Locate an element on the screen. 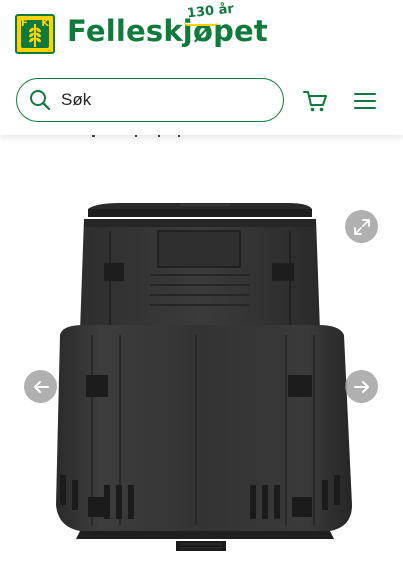 This screenshot has width=403, height=575. logo-letters: F K is located at coordinates (35, 34).